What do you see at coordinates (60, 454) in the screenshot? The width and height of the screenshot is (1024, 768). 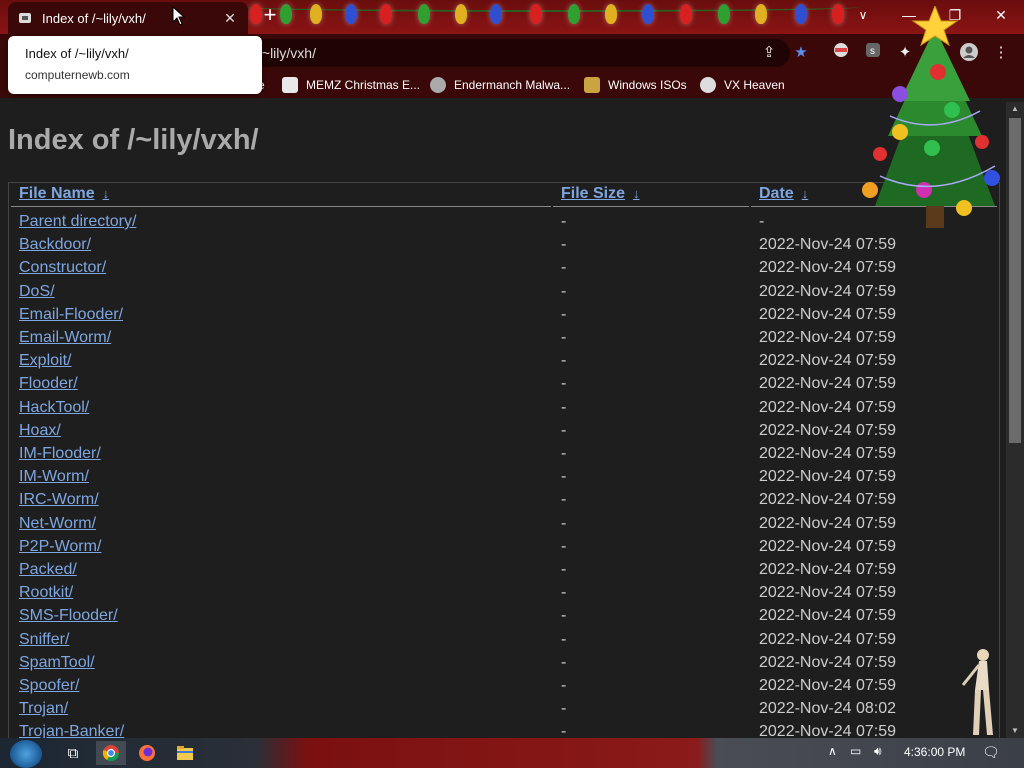 I see `file-name-link: IM-Flooder/` at bounding box center [60, 454].